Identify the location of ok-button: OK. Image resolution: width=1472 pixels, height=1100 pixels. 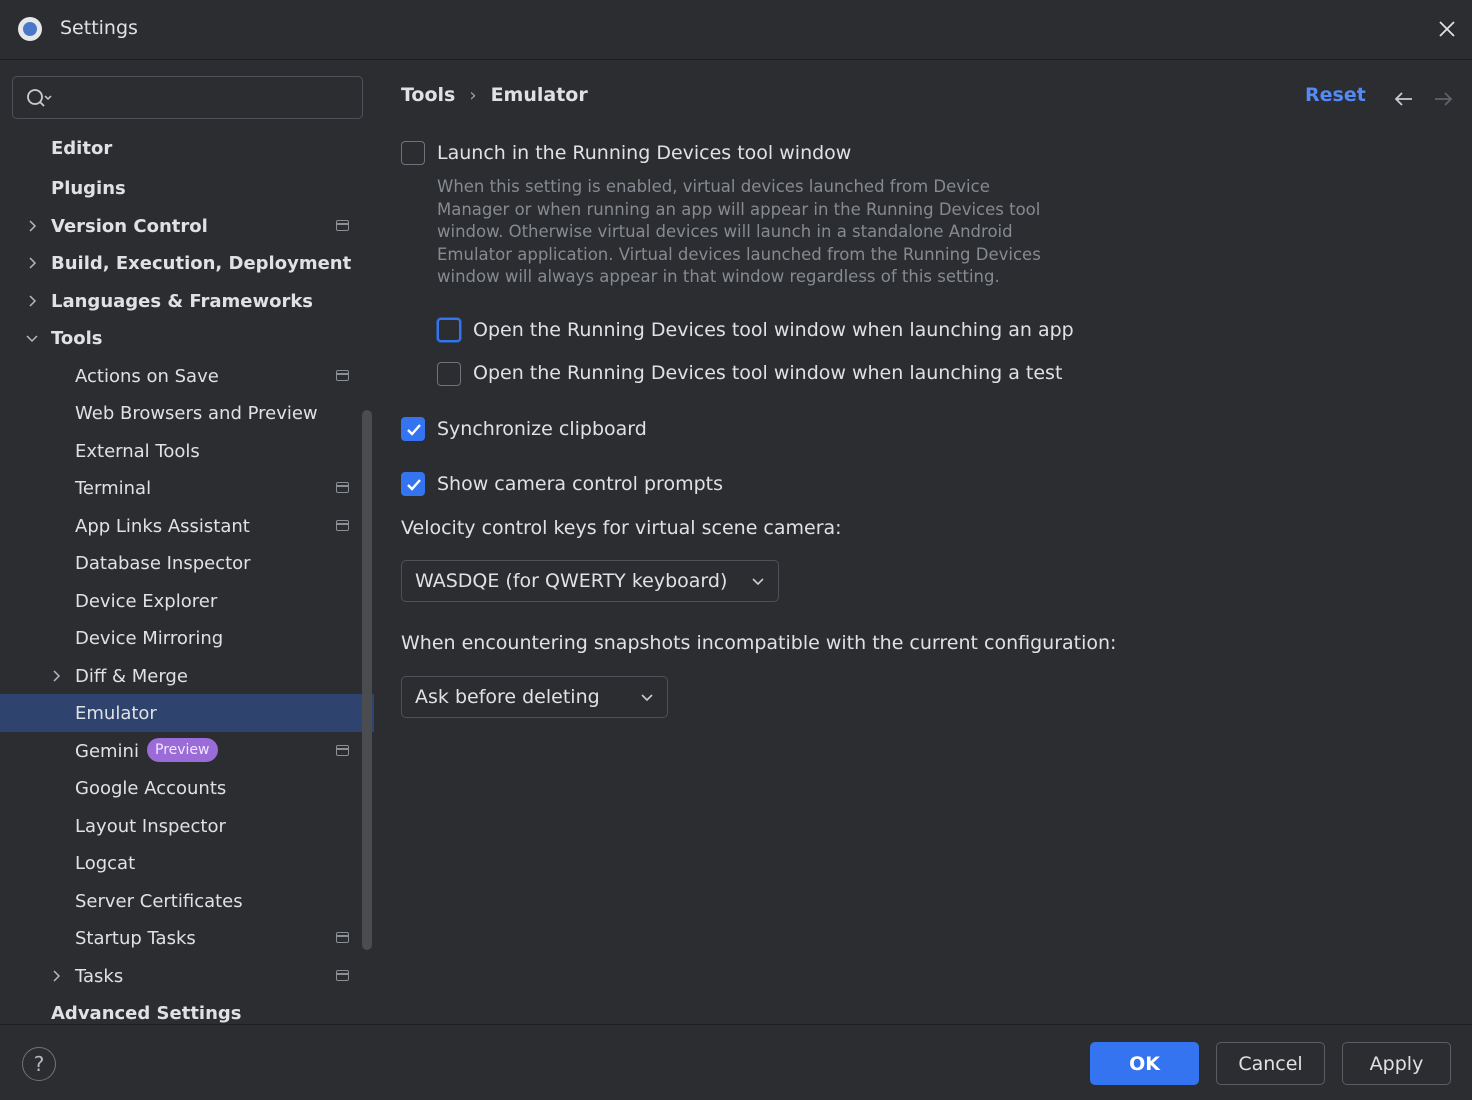
(1144, 1063).